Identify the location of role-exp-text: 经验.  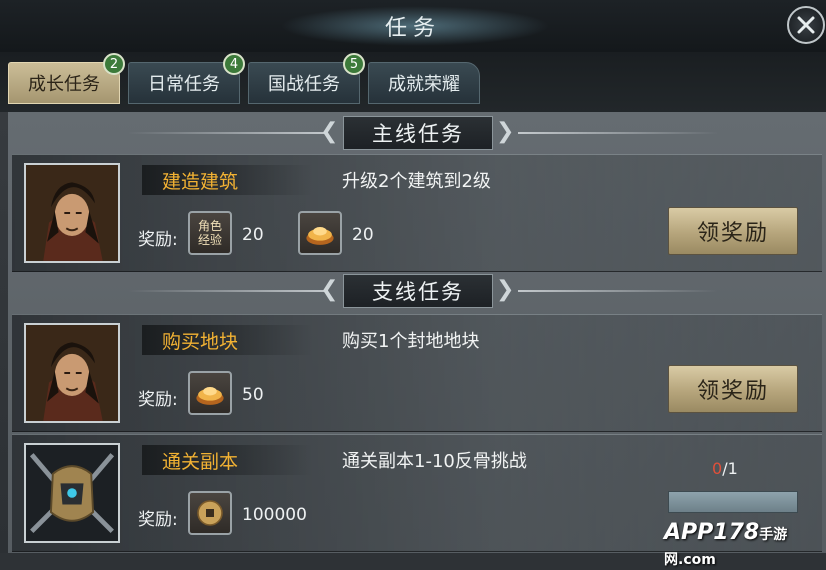
(209, 240).